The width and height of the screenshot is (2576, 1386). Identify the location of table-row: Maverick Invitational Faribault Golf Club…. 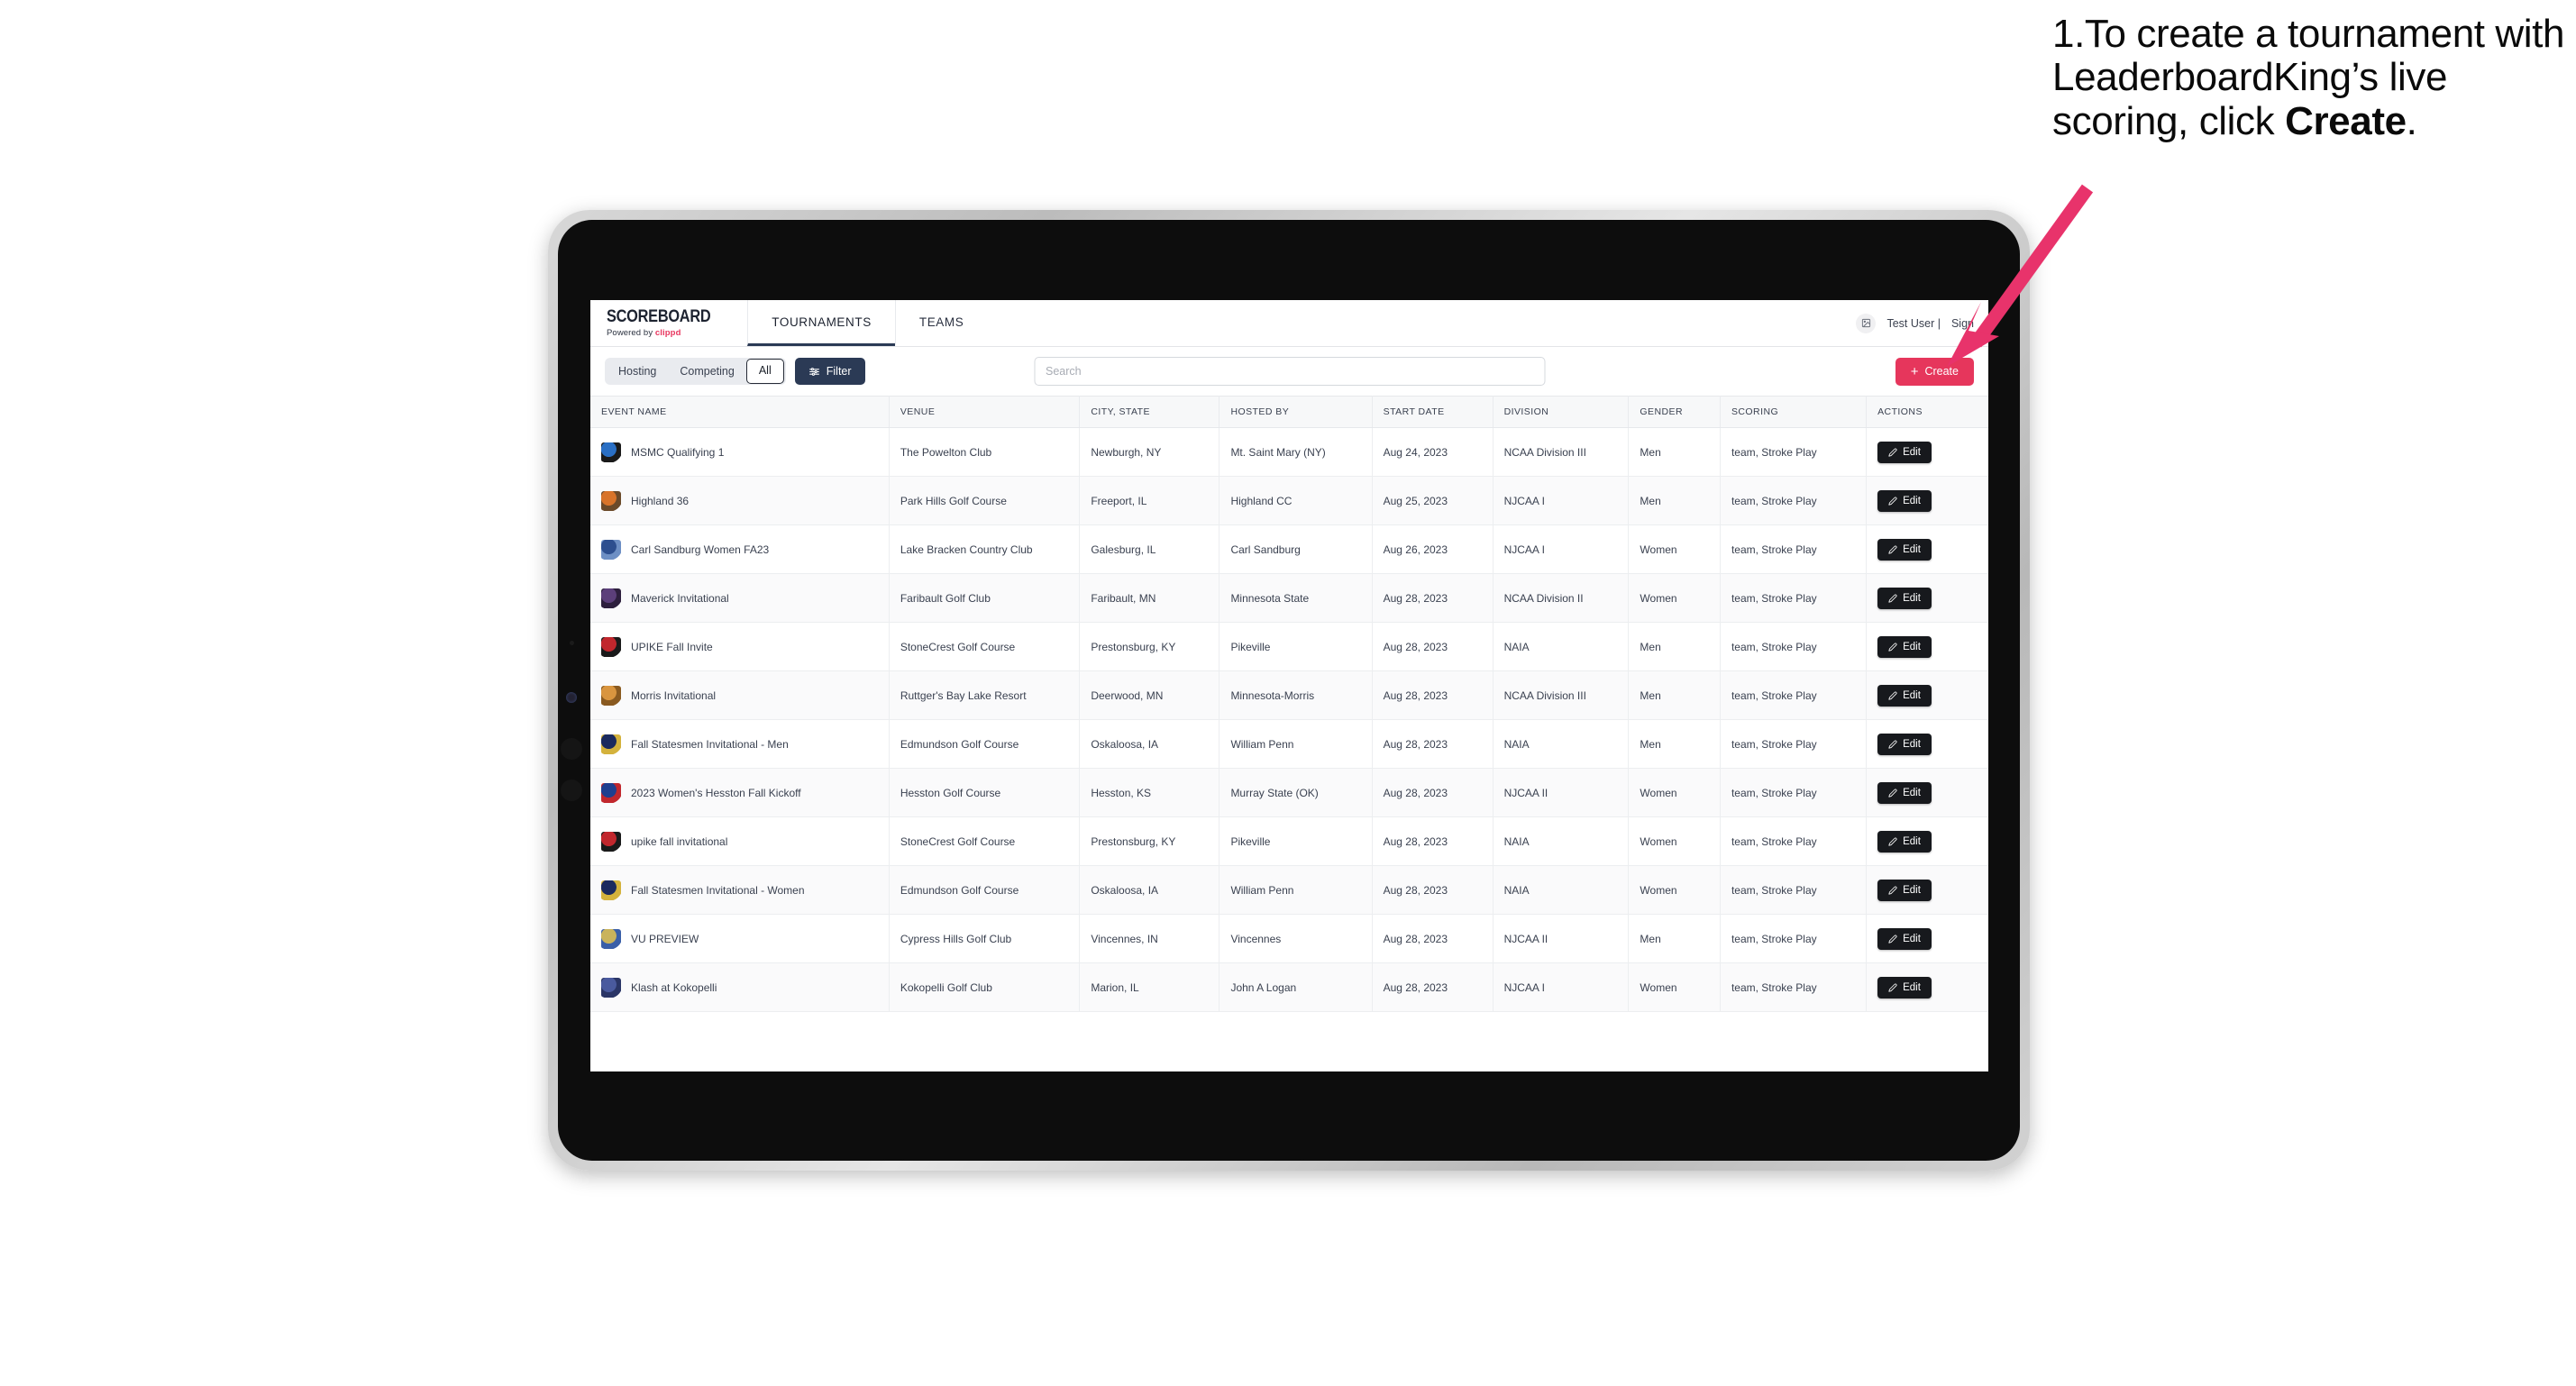
(1289, 598).